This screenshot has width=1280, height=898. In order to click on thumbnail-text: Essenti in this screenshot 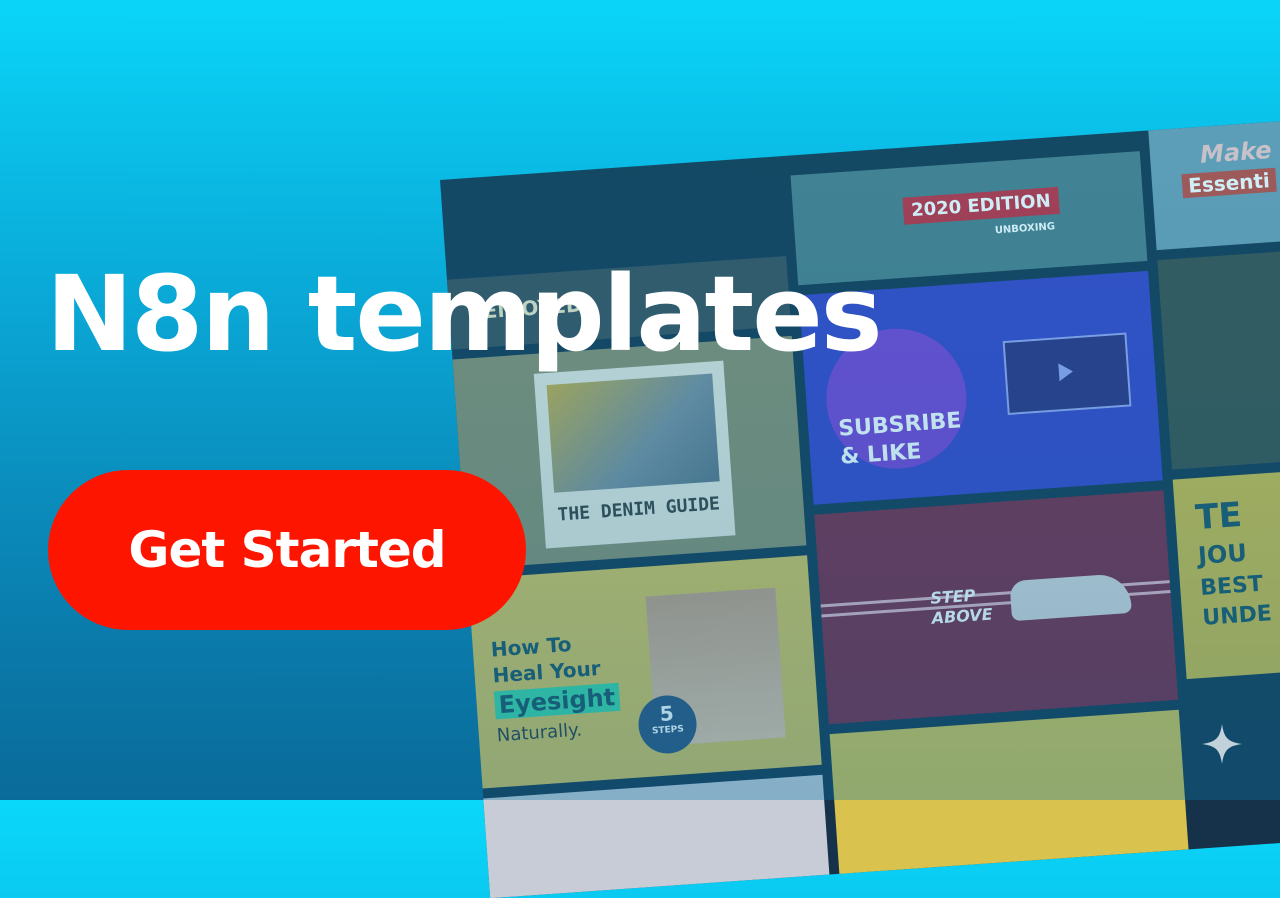, I will do `click(1229, 183)`.